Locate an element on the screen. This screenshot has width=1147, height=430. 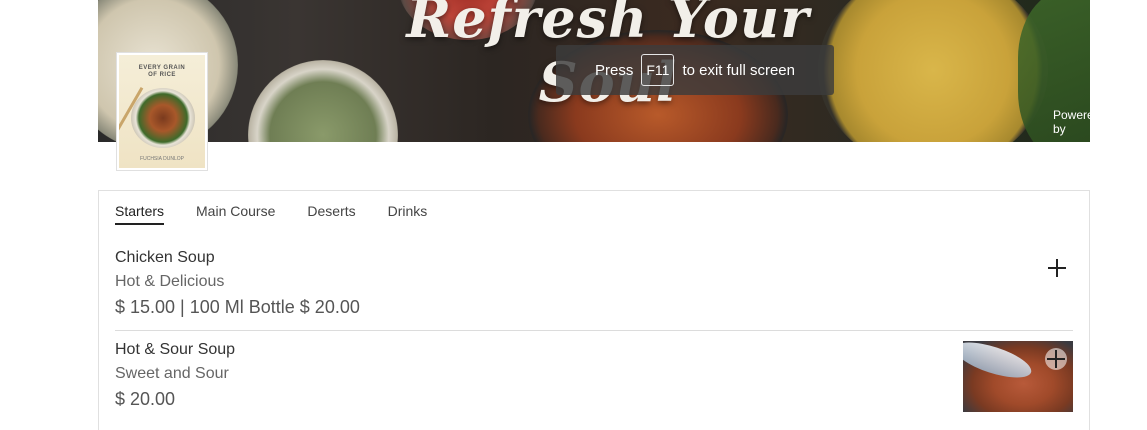
powered-by-label: Powered by is located at coordinates (1071, 122).